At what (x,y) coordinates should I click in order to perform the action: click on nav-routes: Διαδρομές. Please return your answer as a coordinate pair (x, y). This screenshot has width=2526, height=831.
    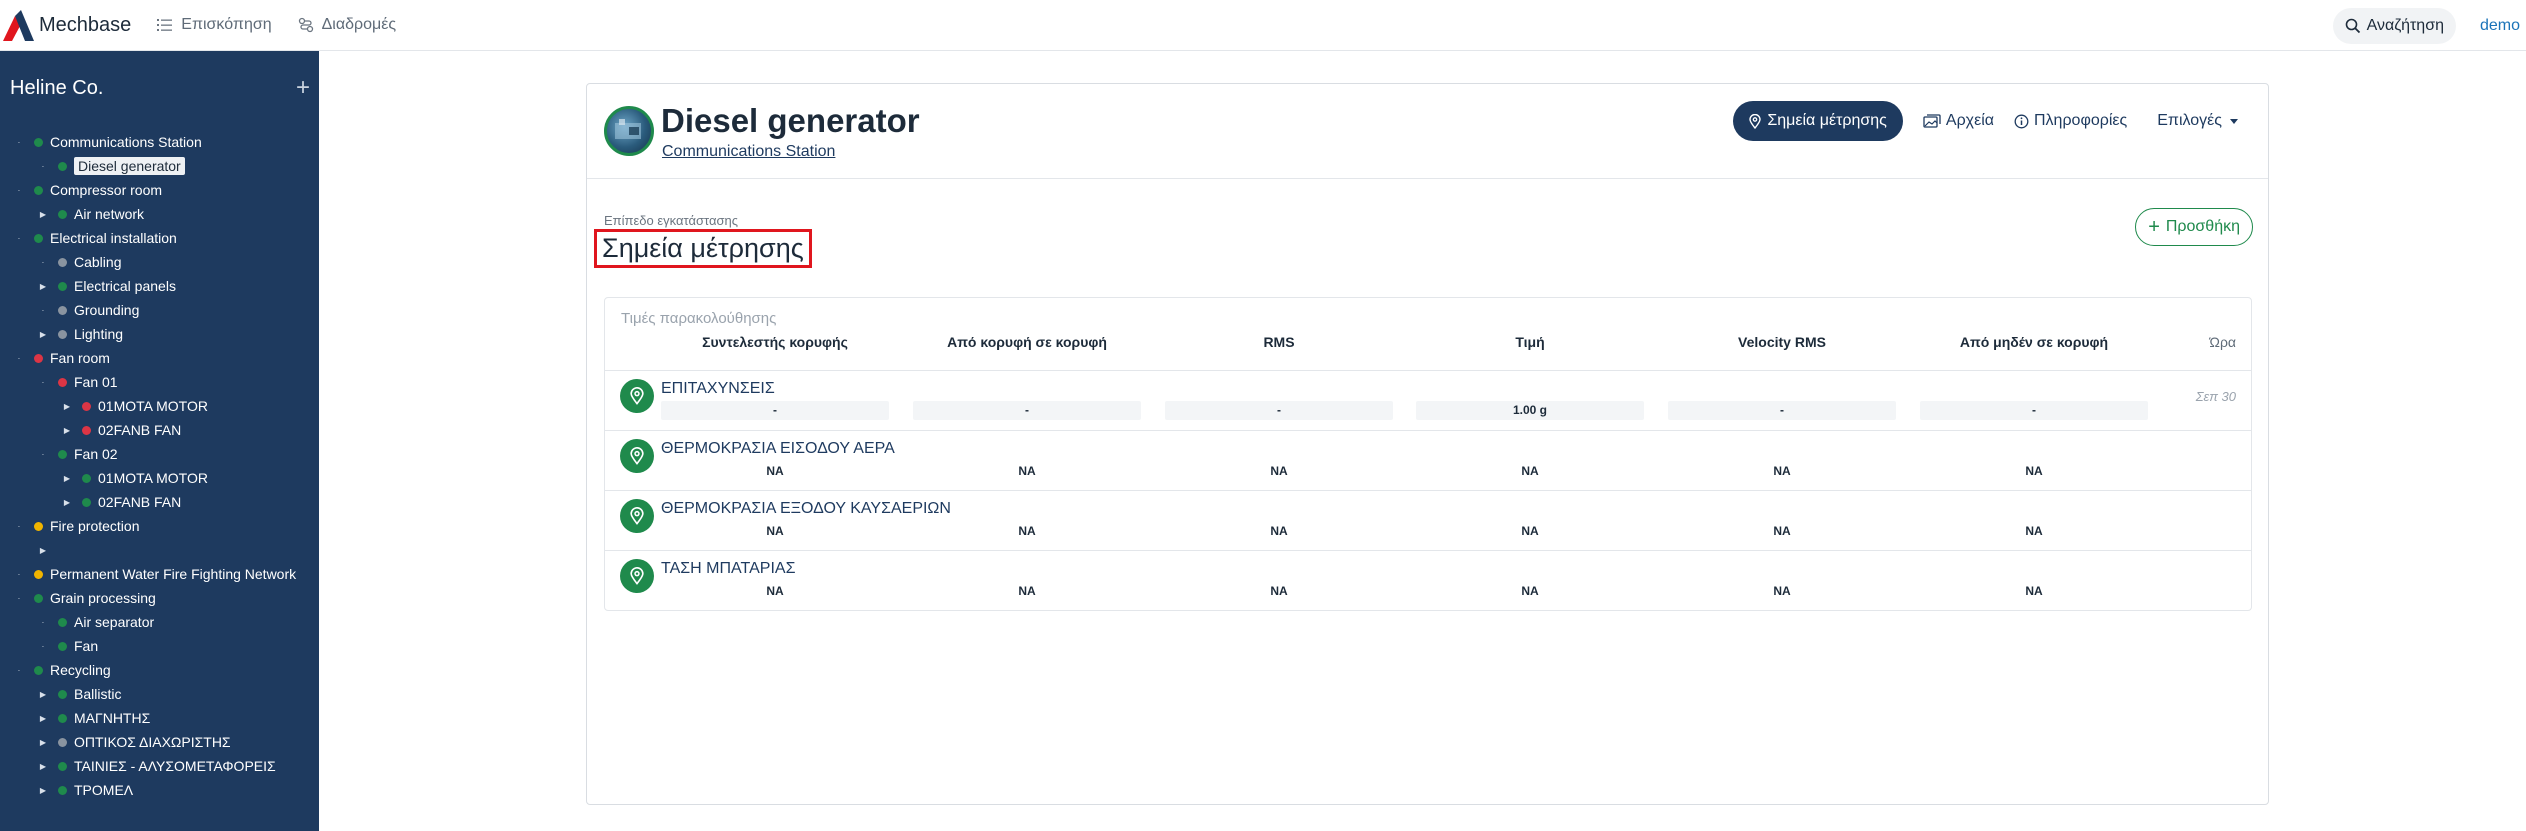
    Looking at the image, I should click on (347, 25).